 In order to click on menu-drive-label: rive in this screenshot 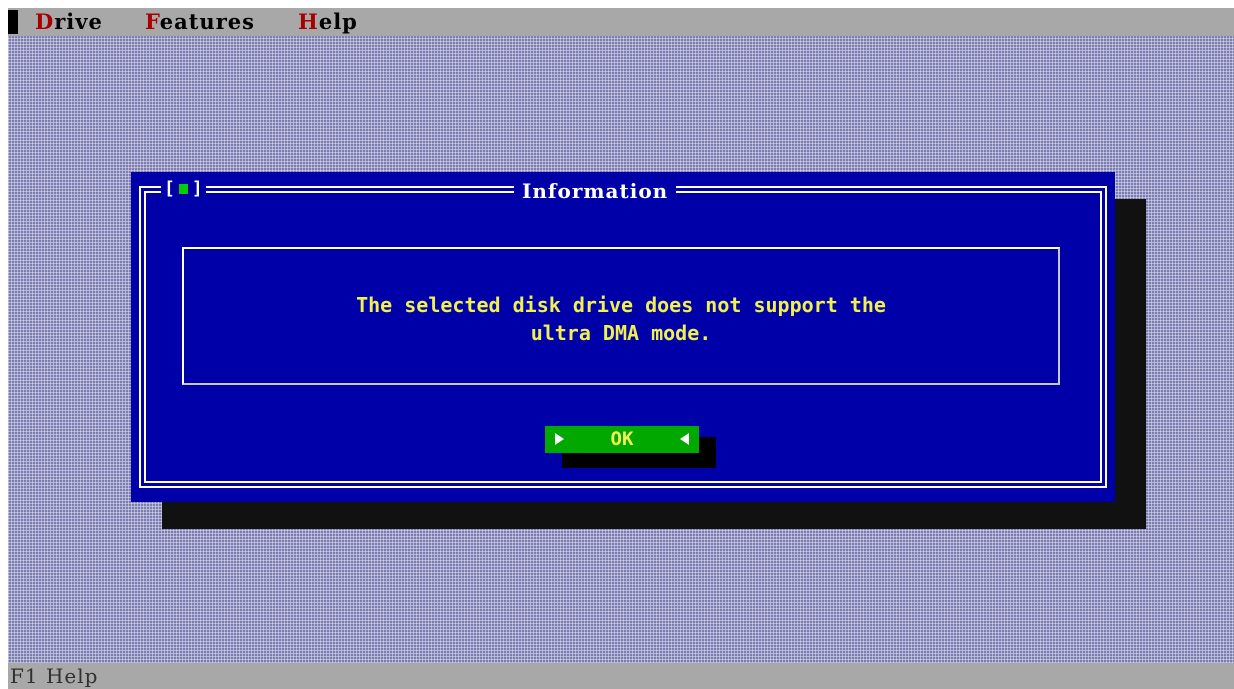, I will do `click(78, 21)`.